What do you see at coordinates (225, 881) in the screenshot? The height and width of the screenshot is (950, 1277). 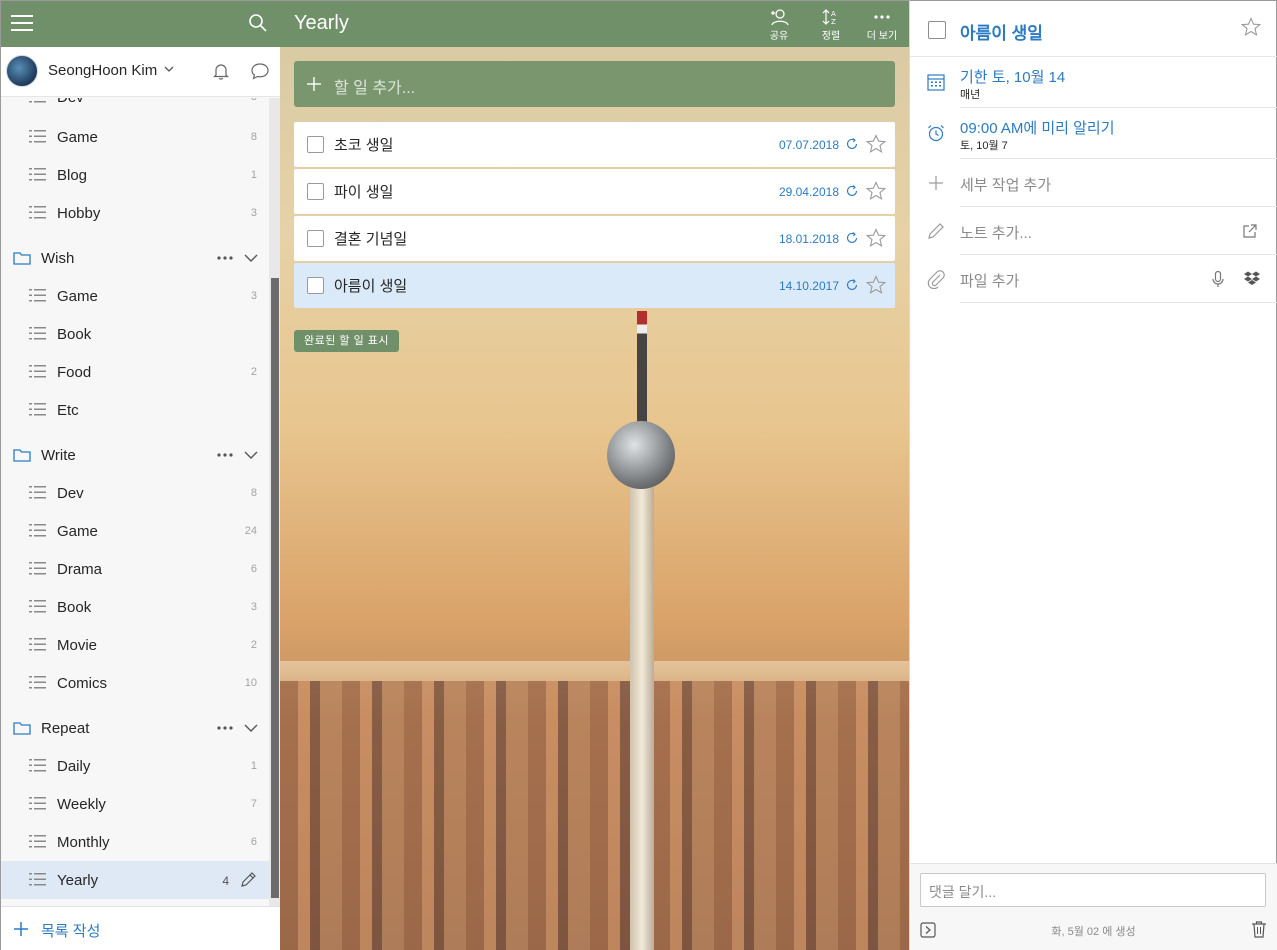 I see `item-count: 4` at bounding box center [225, 881].